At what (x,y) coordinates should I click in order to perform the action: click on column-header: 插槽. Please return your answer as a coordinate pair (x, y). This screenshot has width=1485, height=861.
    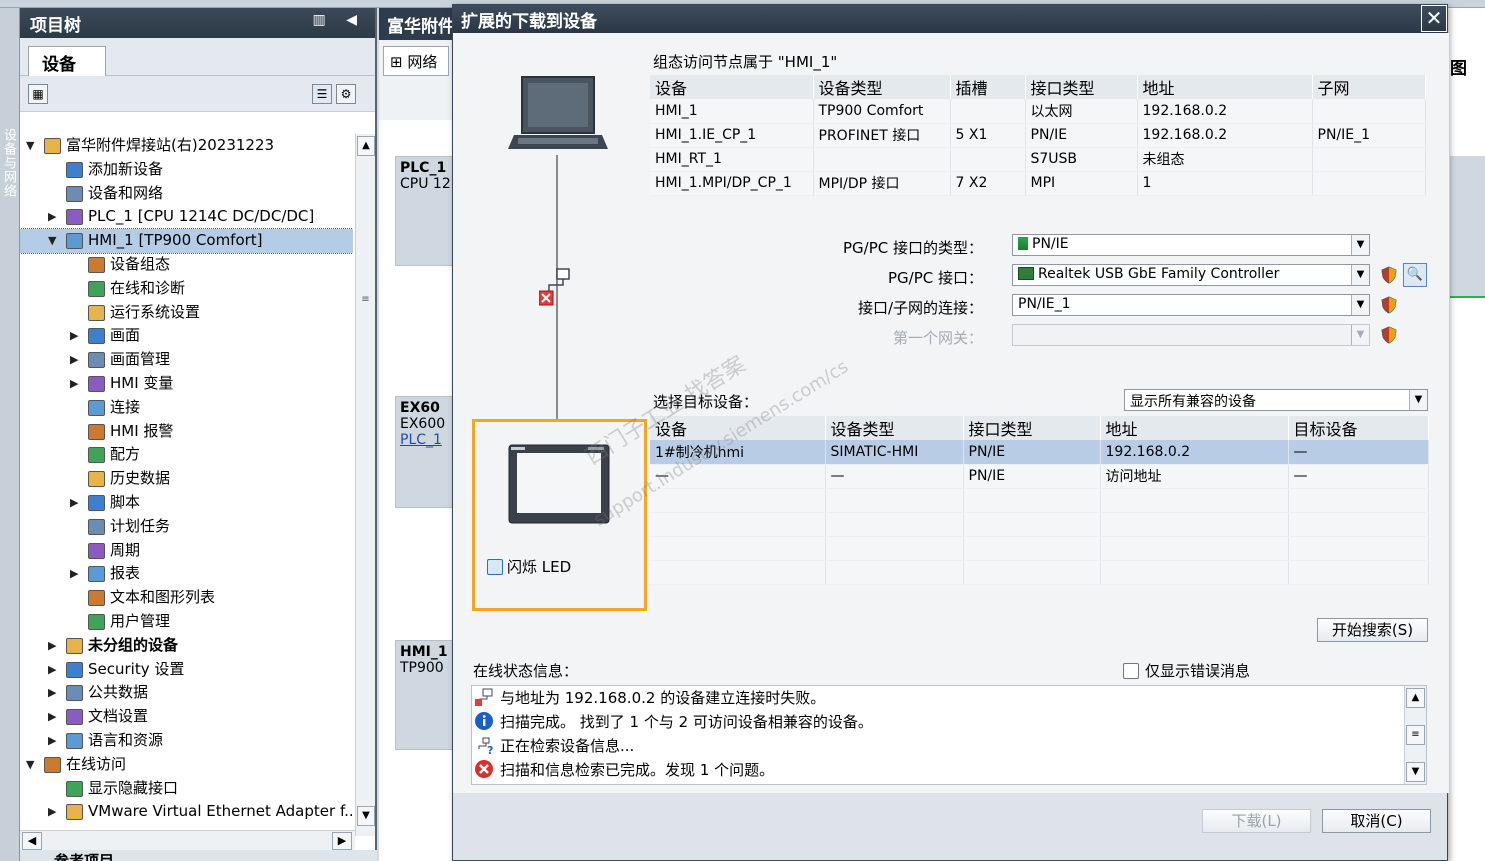
    Looking at the image, I should click on (988, 87).